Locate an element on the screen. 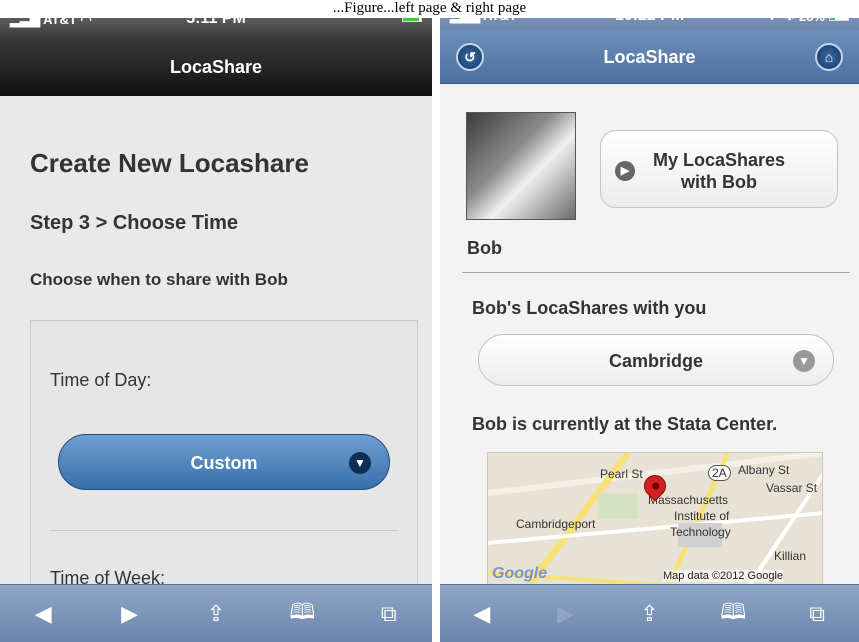 Image resolution: width=859 pixels, height=642 pixels. contact-name: Bob is located at coordinates (484, 248).